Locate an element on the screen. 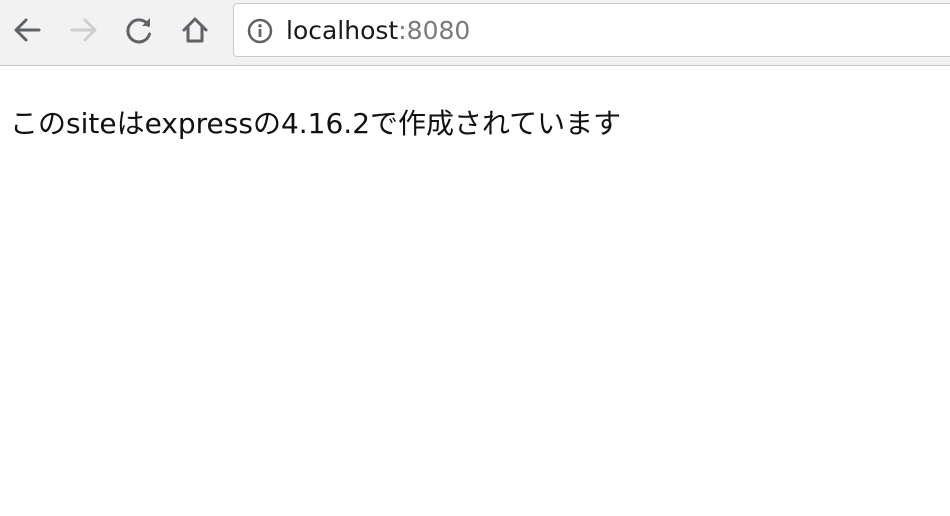 The height and width of the screenshot is (516, 950). reload-icon is located at coordinates (138, 31).